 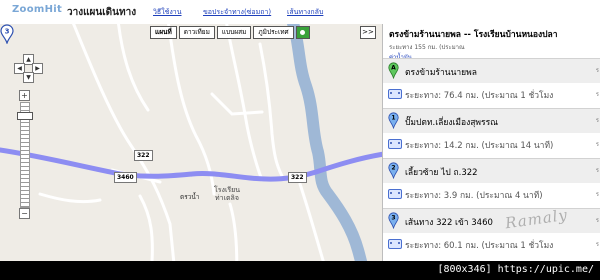 What do you see at coordinates (102, 12) in the screenshot?
I see `app-title: วางแผนเดินทาง` at bounding box center [102, 12].